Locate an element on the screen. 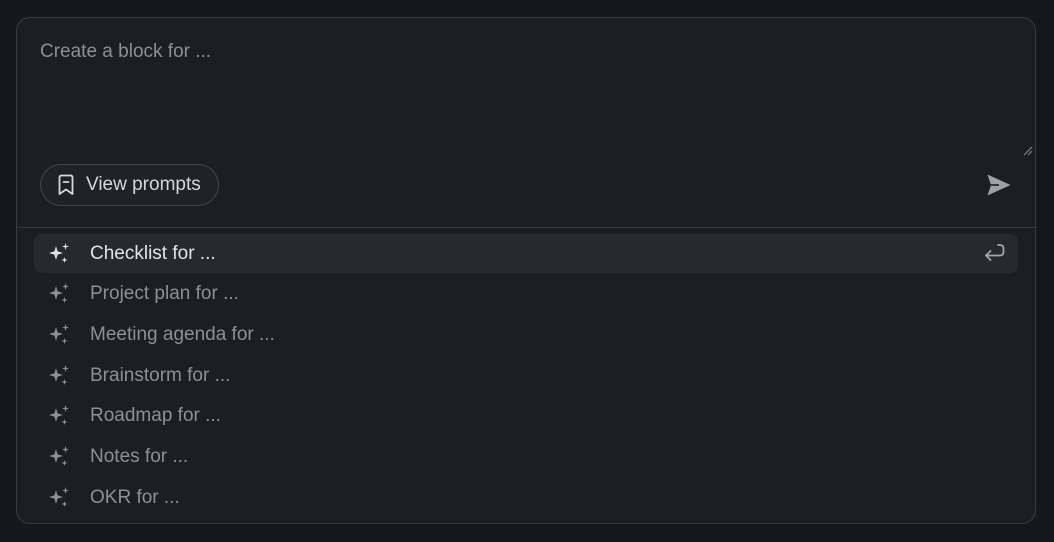 Image resolution: width=1054 pixels, height=542 pixels. resize-grip-icon is located at coordinates (1028, 151).